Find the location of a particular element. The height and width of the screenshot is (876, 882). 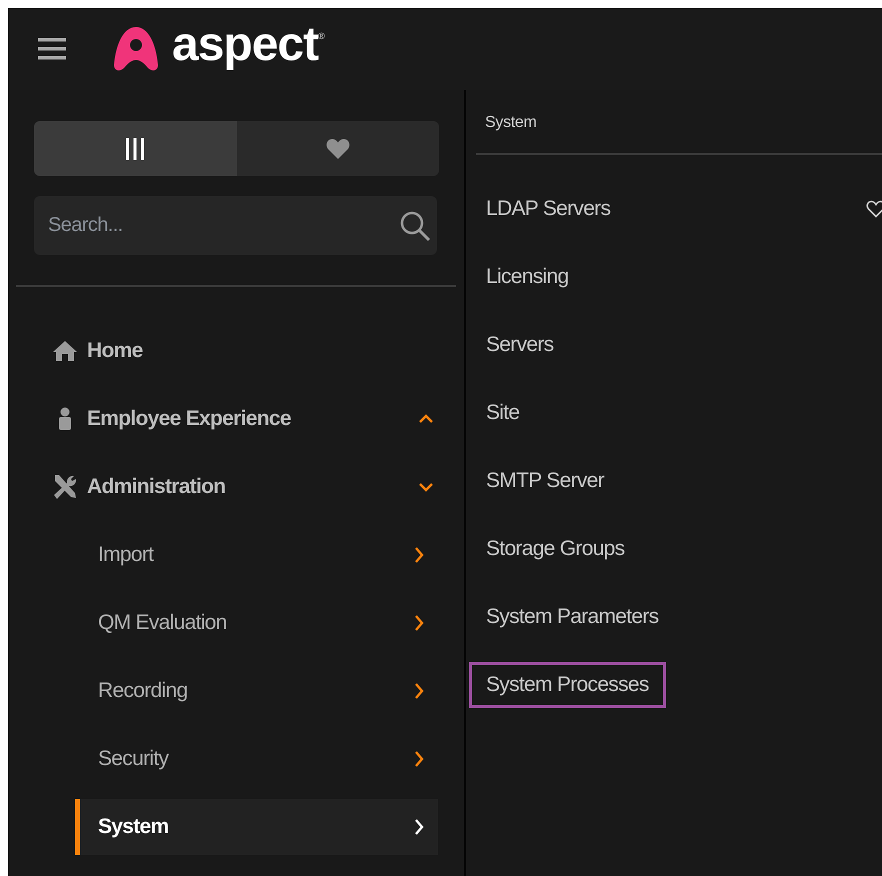

menu-link: System Parameters is located at coordinates (684, 617).